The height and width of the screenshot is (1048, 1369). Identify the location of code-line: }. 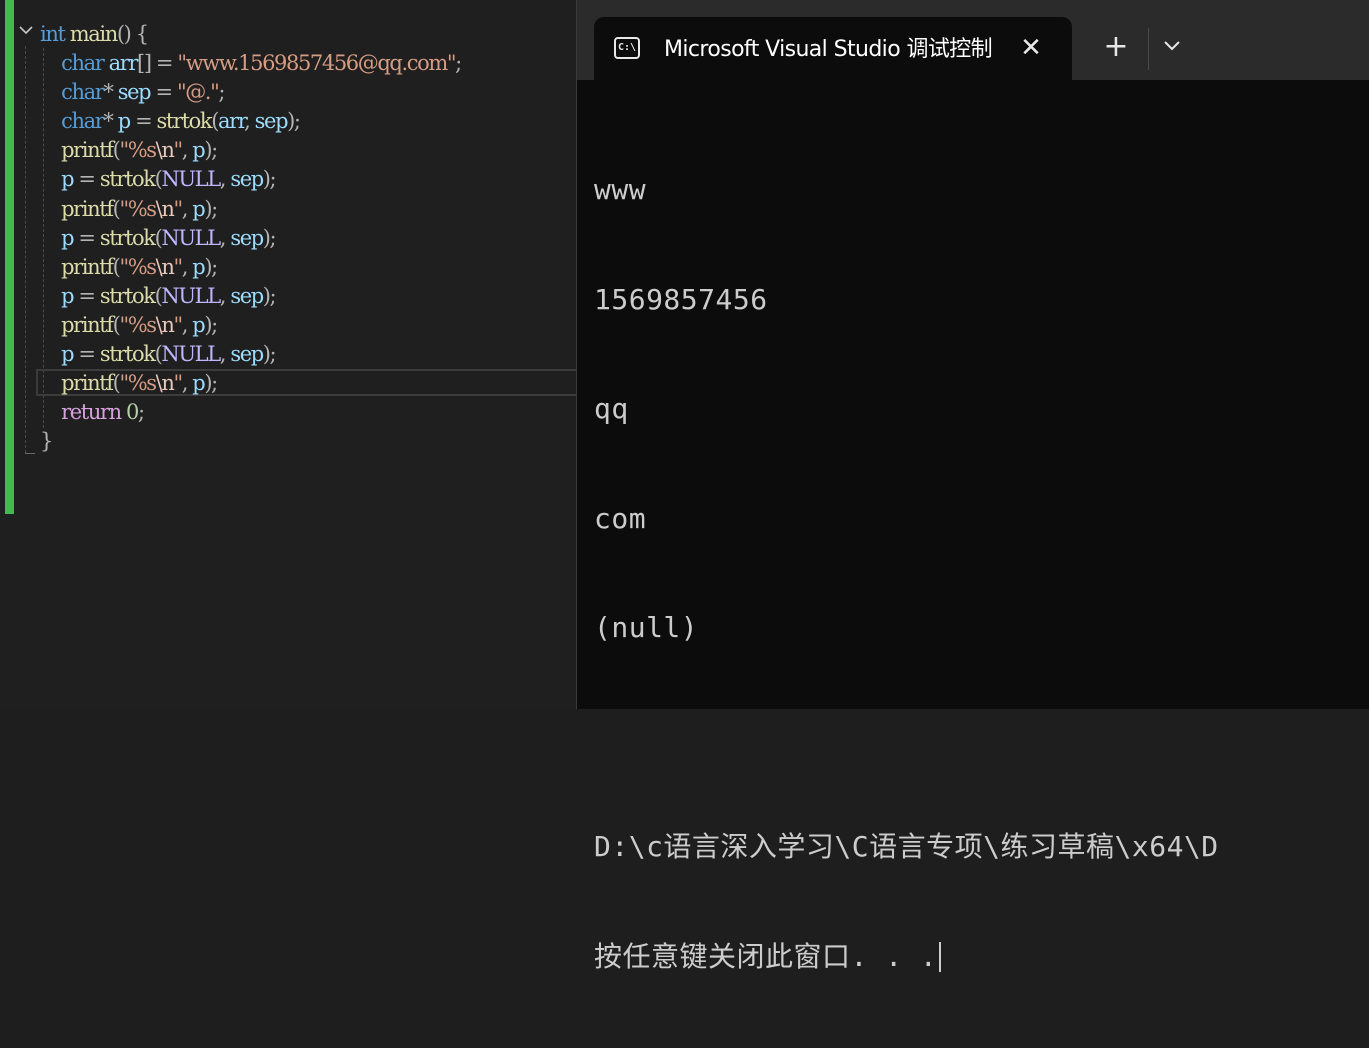
(288, 441).